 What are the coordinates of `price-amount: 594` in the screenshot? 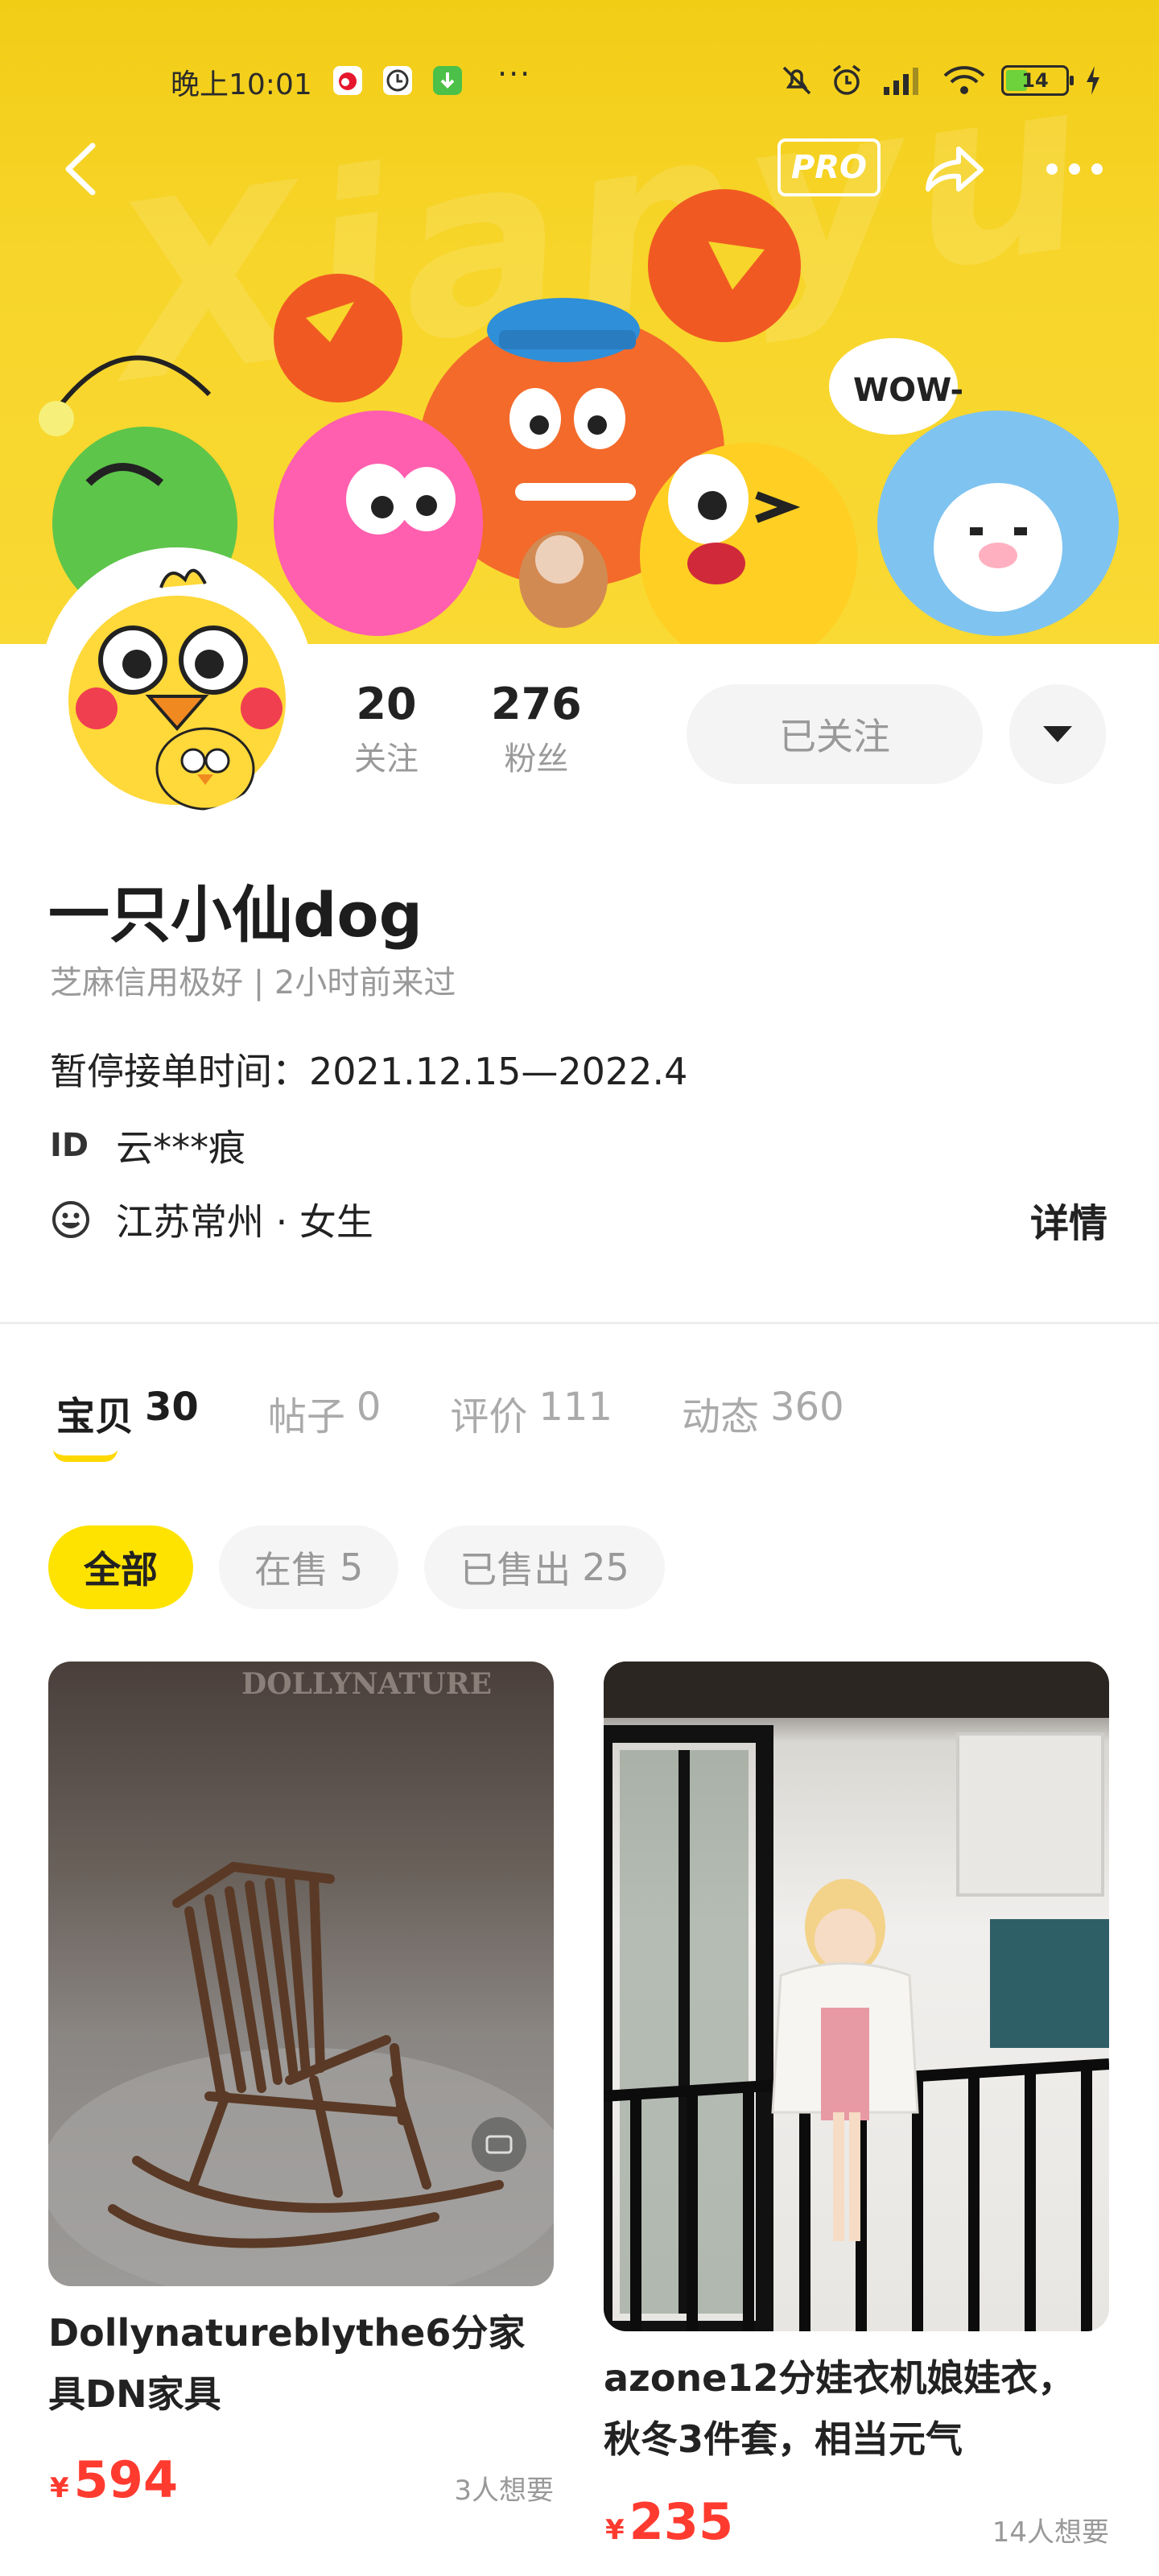 It's located at (126, 2479).